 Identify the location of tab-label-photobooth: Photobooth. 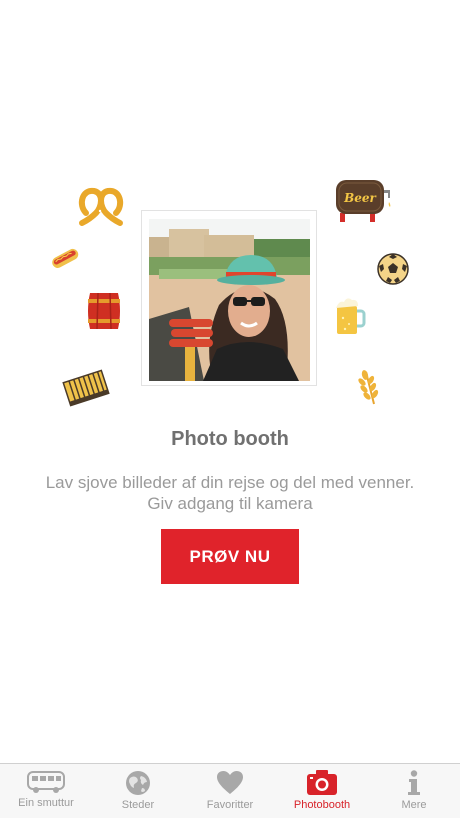
(322, 805).